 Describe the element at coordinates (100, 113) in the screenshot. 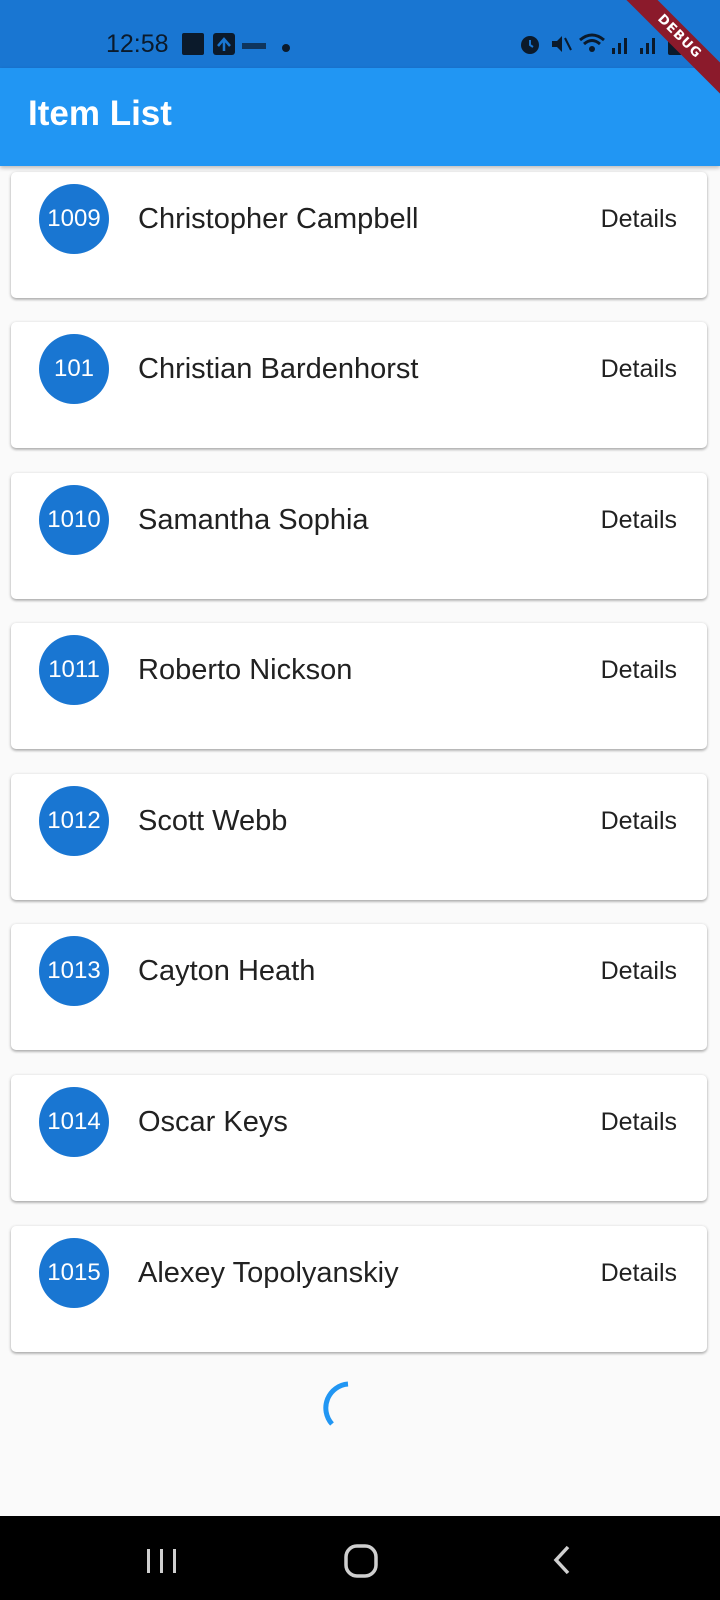

I see `page-title: Item List` at that location.